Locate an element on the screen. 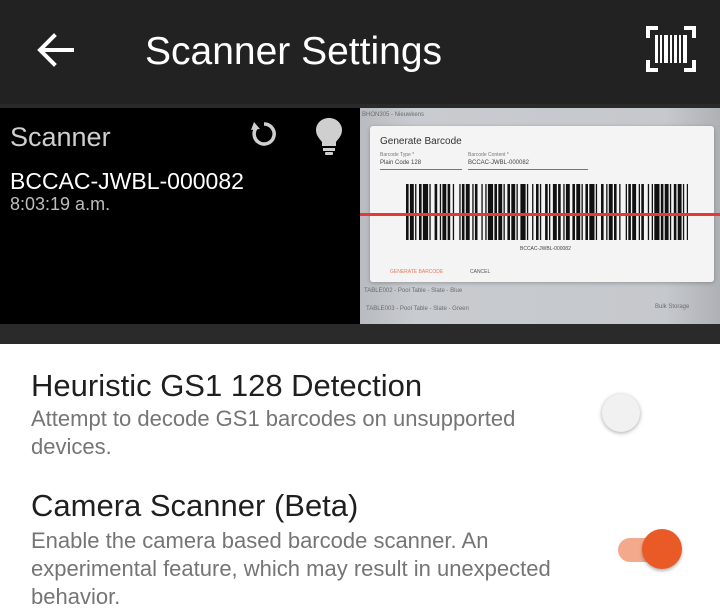  scanned-code: BCCAC-JWBL-000082 is located at coordinates (127, 181).